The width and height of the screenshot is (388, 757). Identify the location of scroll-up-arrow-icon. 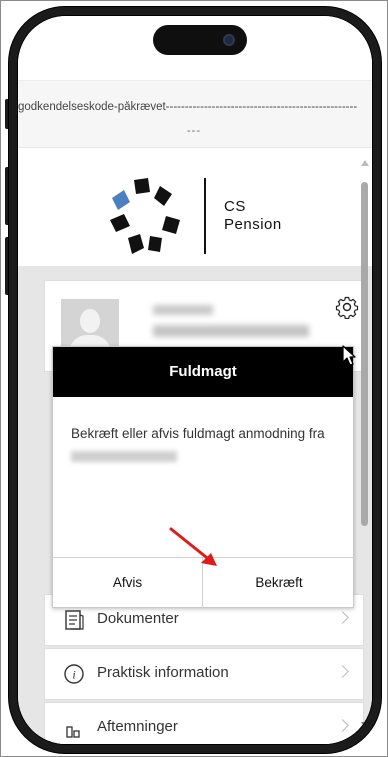
(365, 163).